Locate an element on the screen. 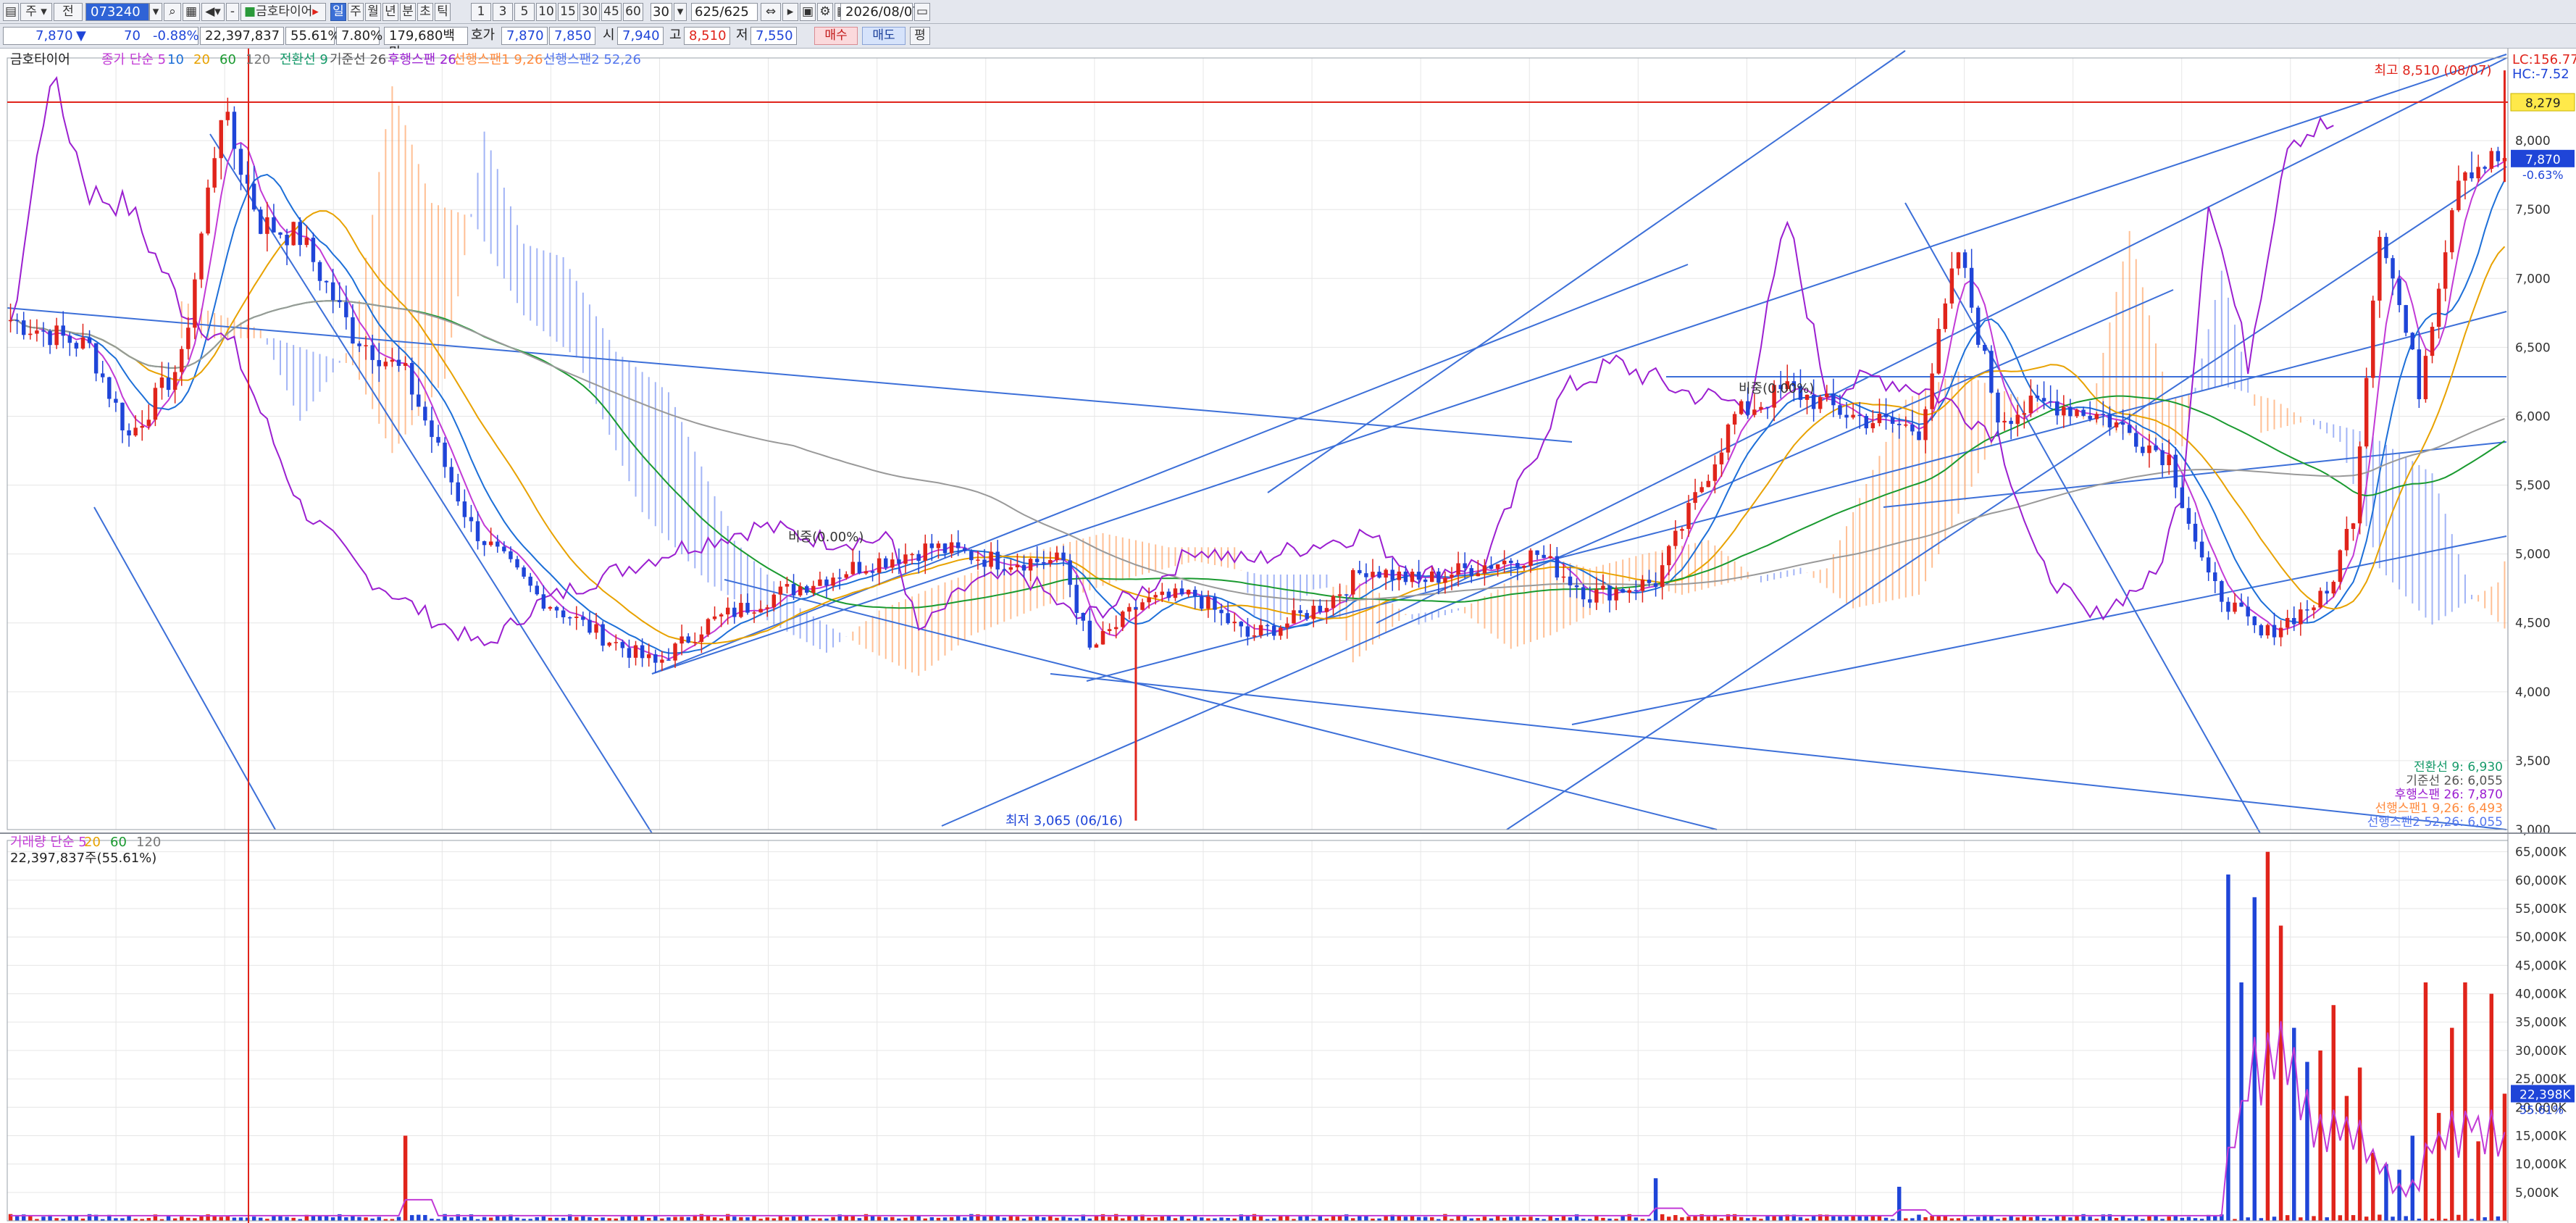 This screenshot has width=2576, height=1223. arrow-icon: ▸ is located at coordinates (790, 12).